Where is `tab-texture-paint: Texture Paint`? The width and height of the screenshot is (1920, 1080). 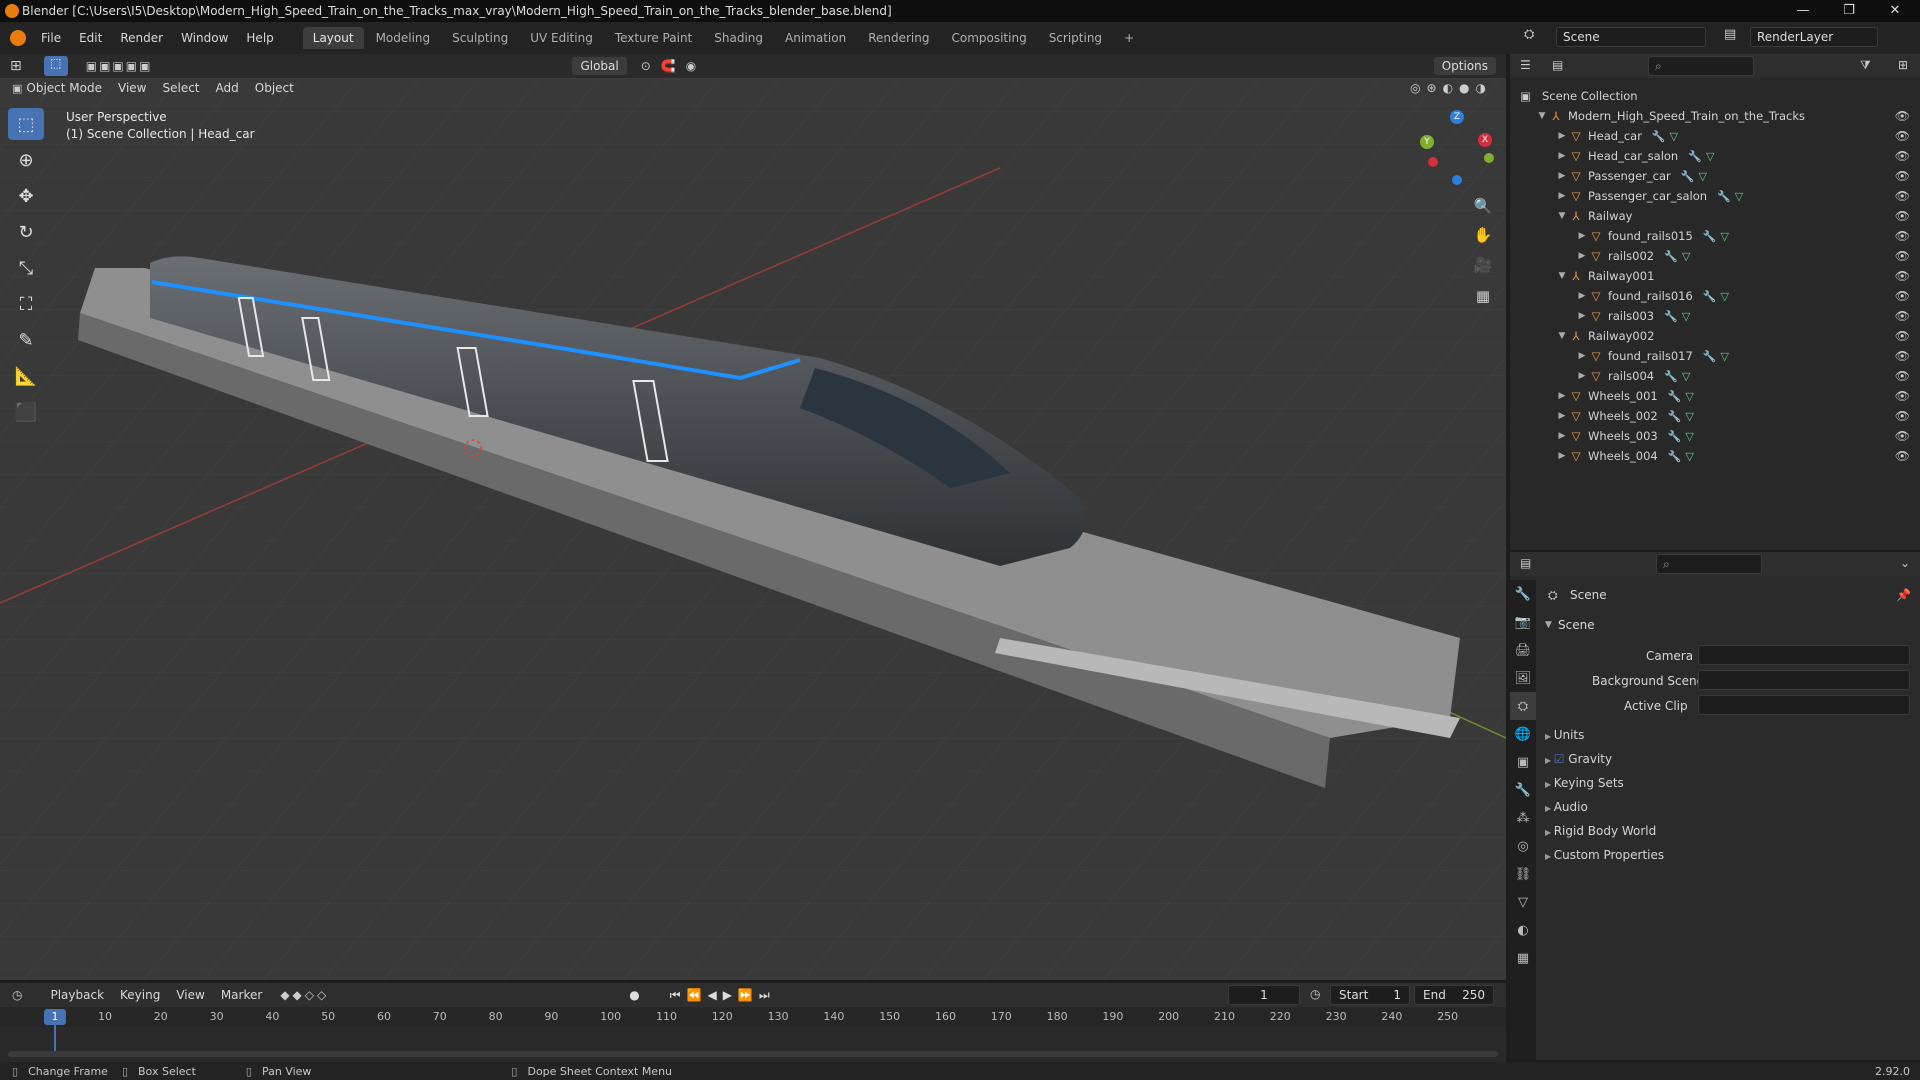
tab-texture-paint: Texture Paint is located at coordinates (653, 38).